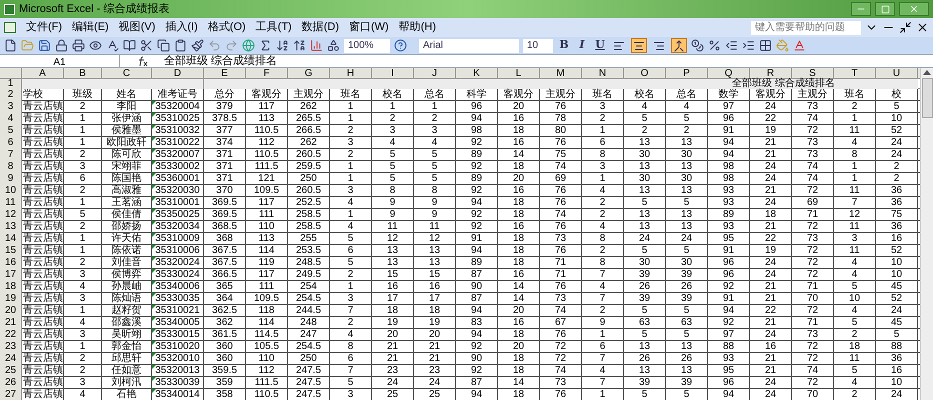 The height and width of the screenshot is (400, 933). Describe the element at coordinates (561, 84) in the screenshot. I see `merged-title-cell: 全部班级 综合成绩排名` at that location.